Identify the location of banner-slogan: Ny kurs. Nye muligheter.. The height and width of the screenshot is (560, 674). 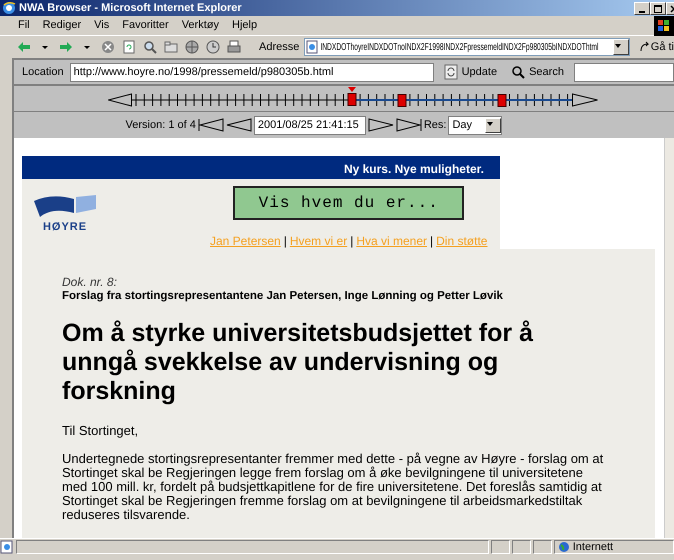
(261, 167).